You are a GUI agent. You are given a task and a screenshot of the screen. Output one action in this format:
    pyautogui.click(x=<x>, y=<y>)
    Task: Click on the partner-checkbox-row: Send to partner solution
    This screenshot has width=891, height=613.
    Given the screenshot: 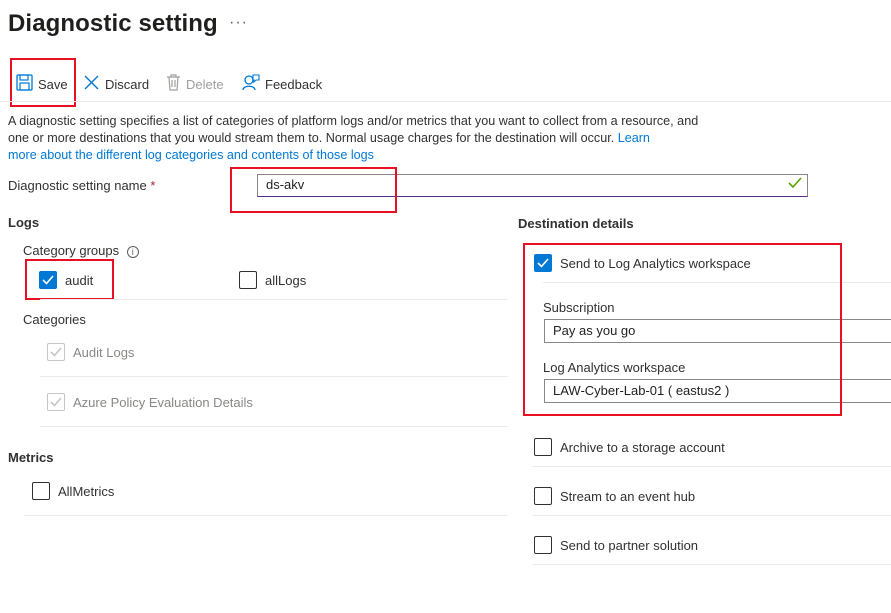 What is the action you would take?
    pyautogui.click(x=616, y=545)
    